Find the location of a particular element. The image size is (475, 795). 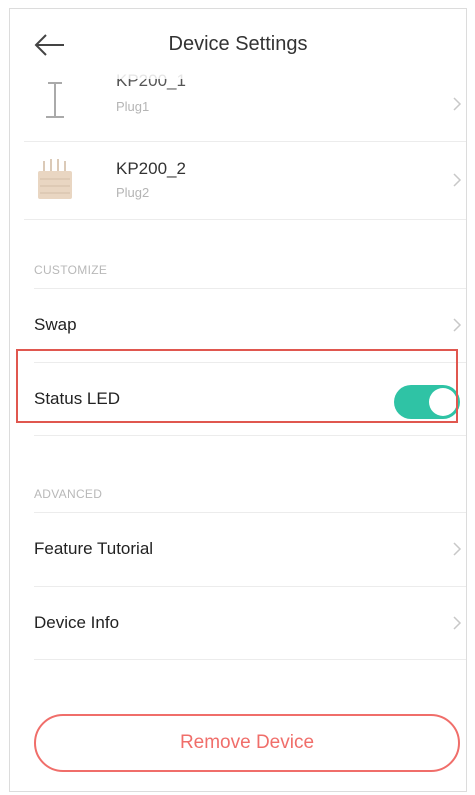

status-led-row: Status LED is located at coordinates (250, 399).